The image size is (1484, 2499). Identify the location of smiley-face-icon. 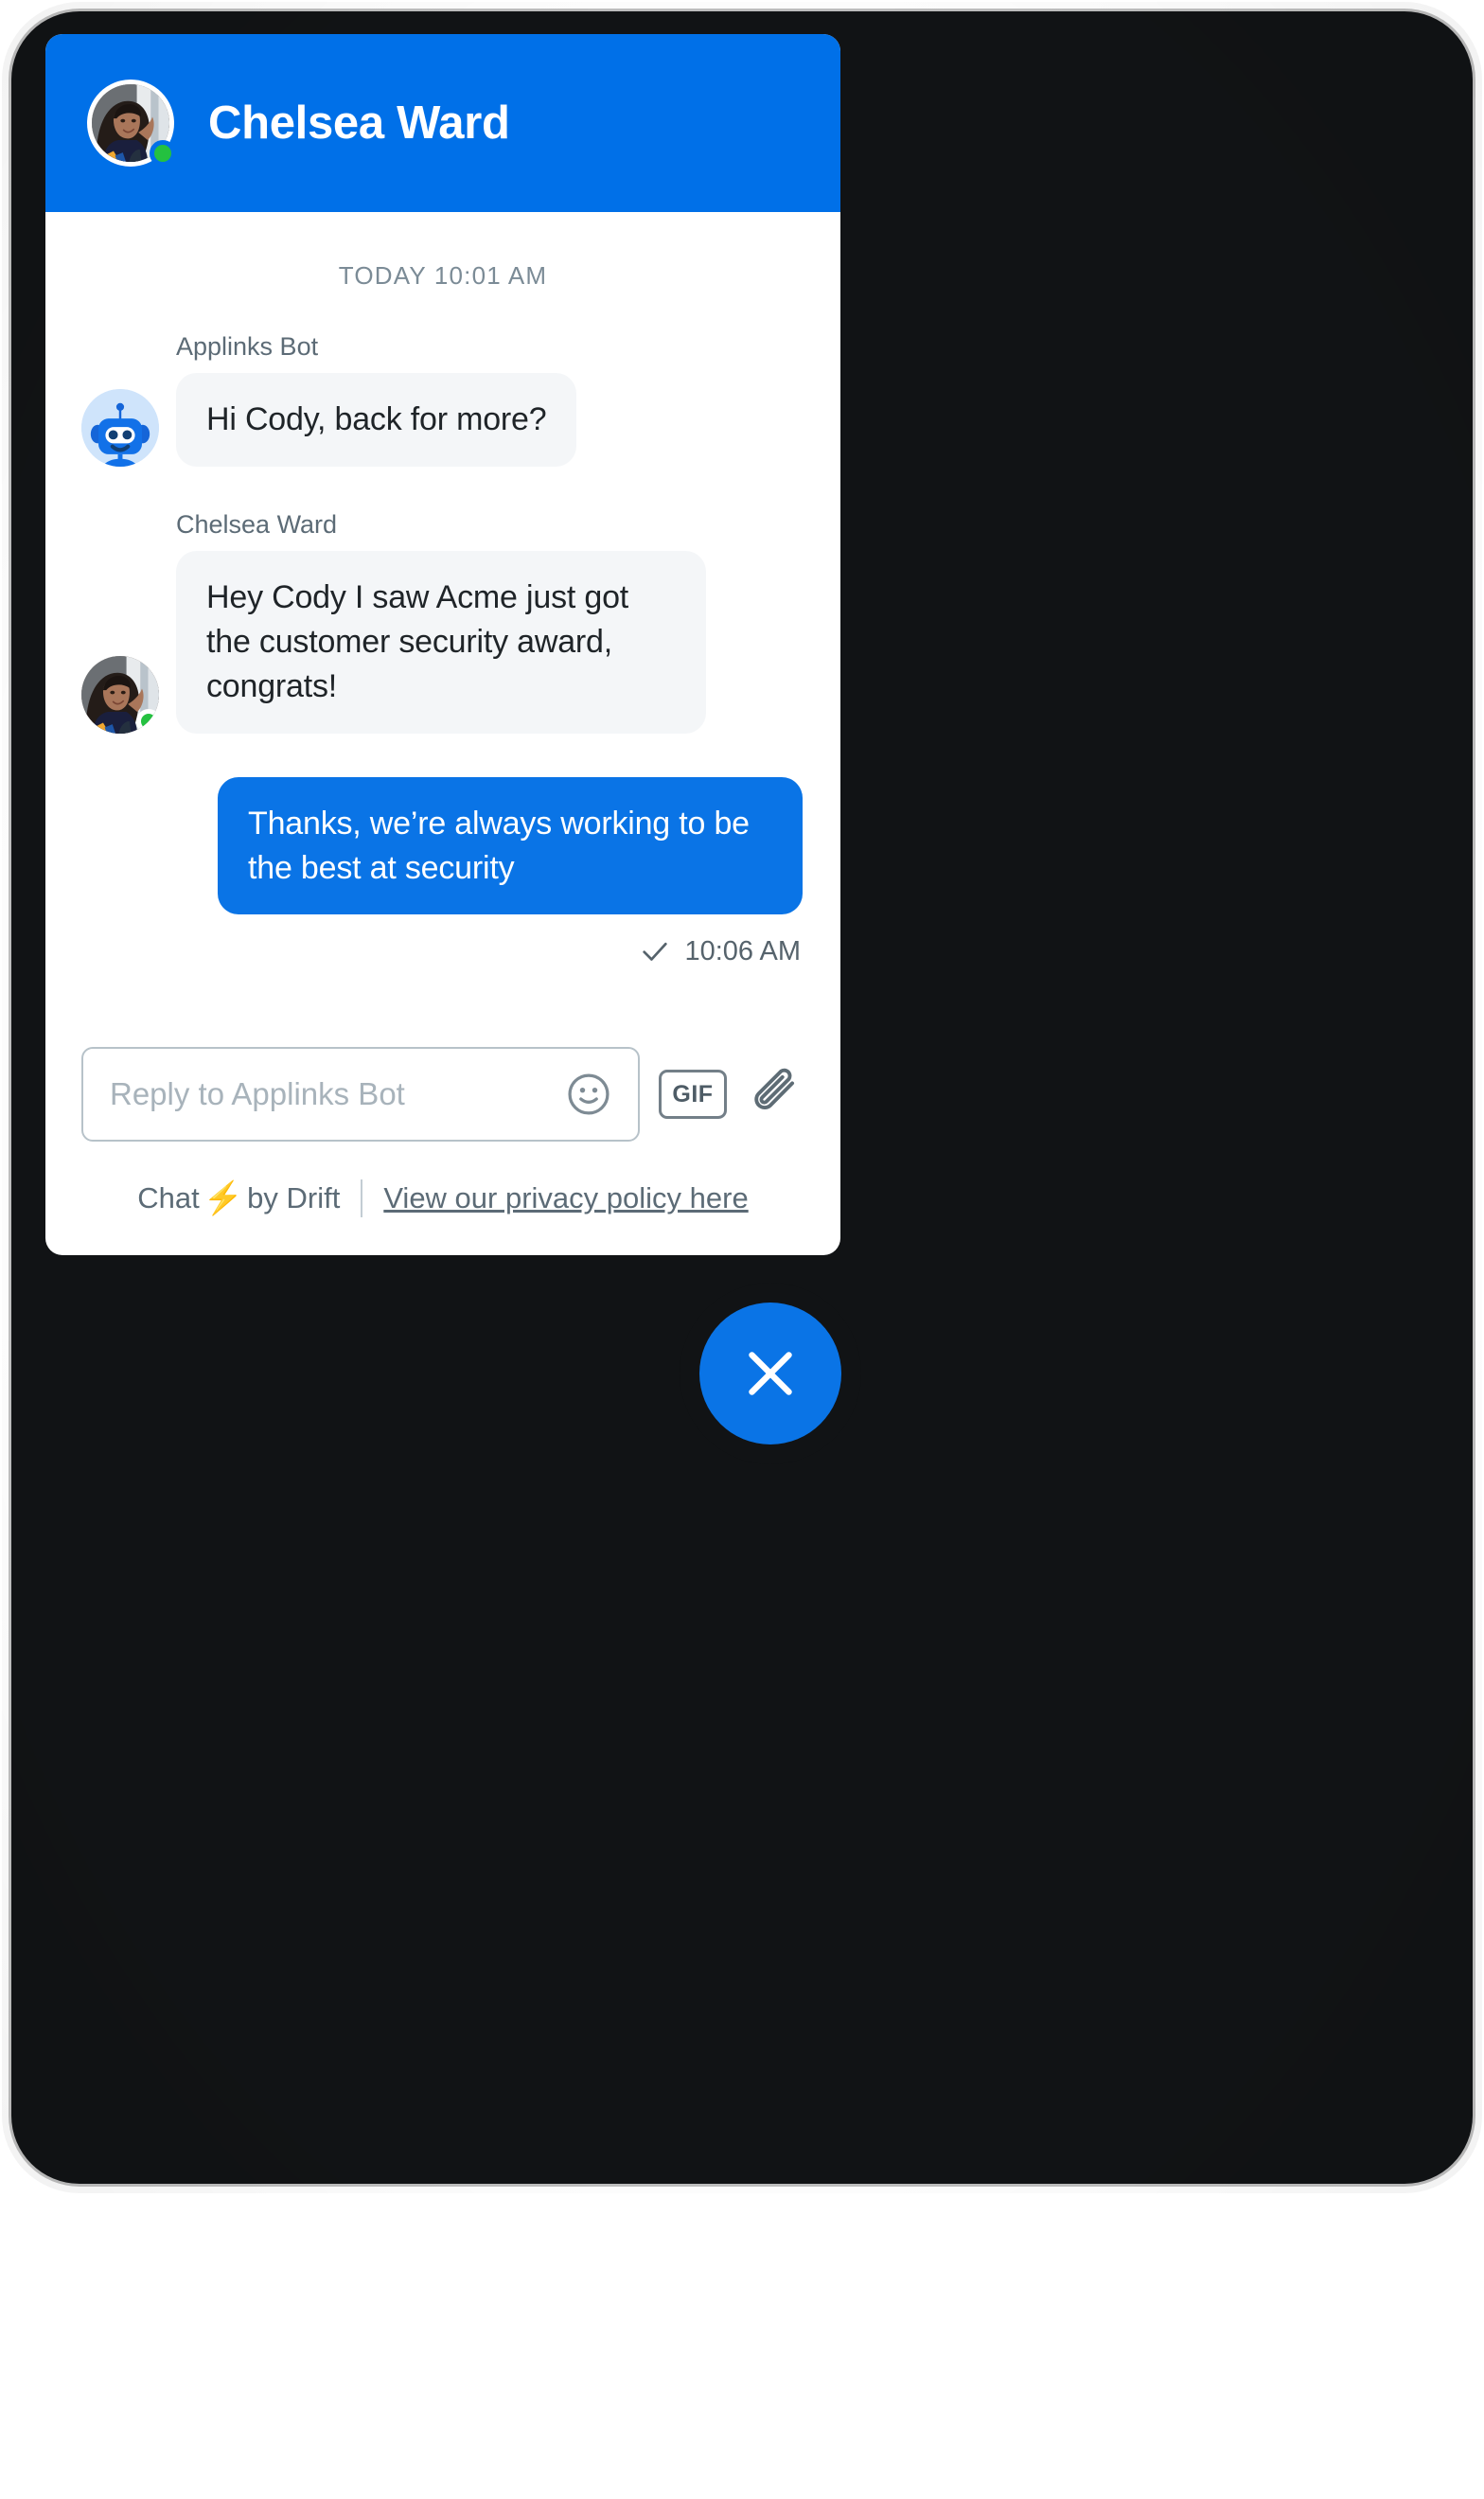
(589, 1094).